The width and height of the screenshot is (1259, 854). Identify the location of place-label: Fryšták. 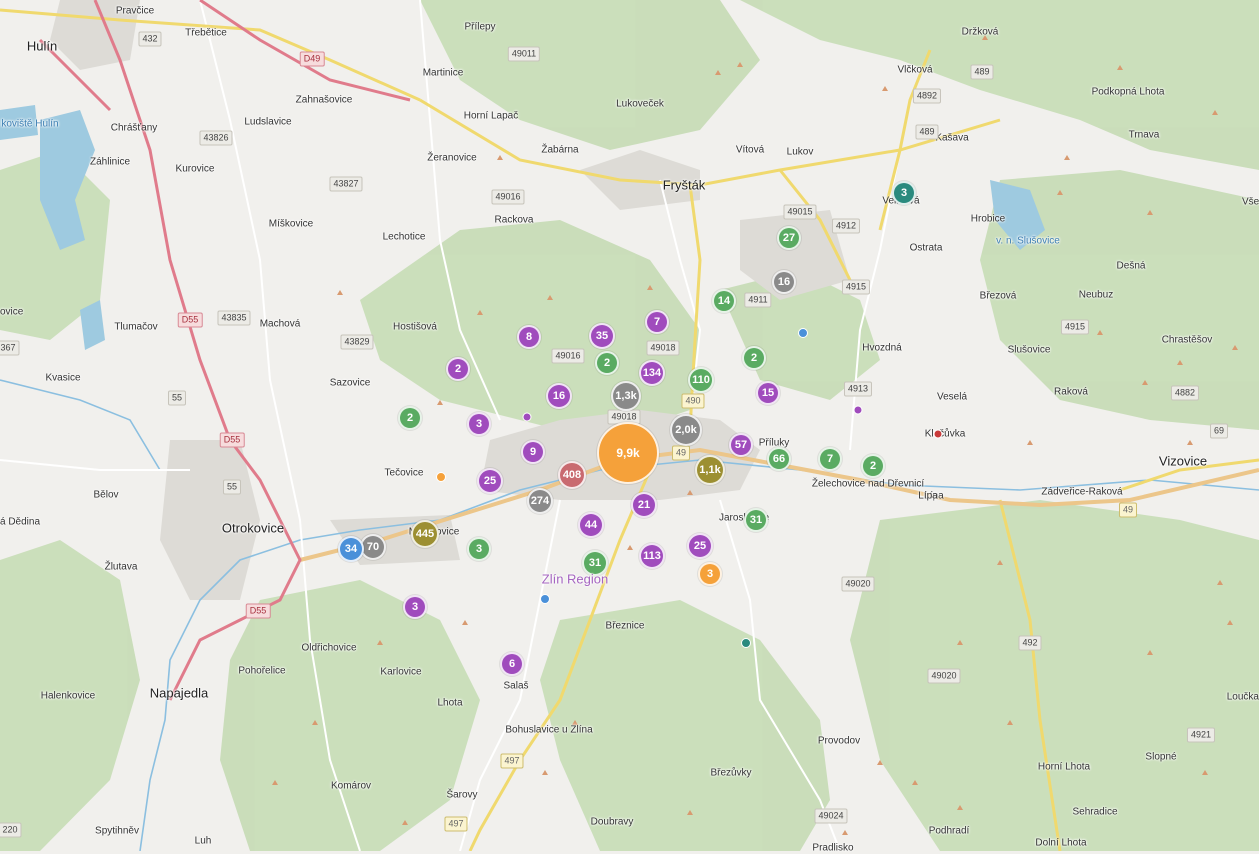
(684, 185).